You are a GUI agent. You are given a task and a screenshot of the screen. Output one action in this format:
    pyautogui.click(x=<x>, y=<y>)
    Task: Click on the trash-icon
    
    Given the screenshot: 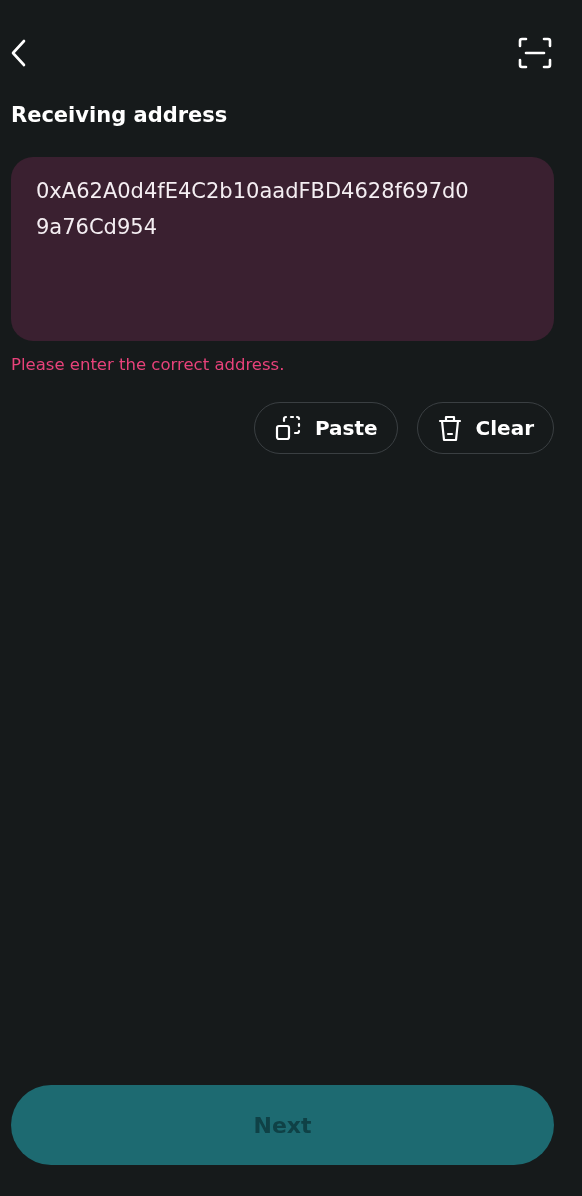 What is the action you would take?
    pyautogui.click(x=449, y=428)
    